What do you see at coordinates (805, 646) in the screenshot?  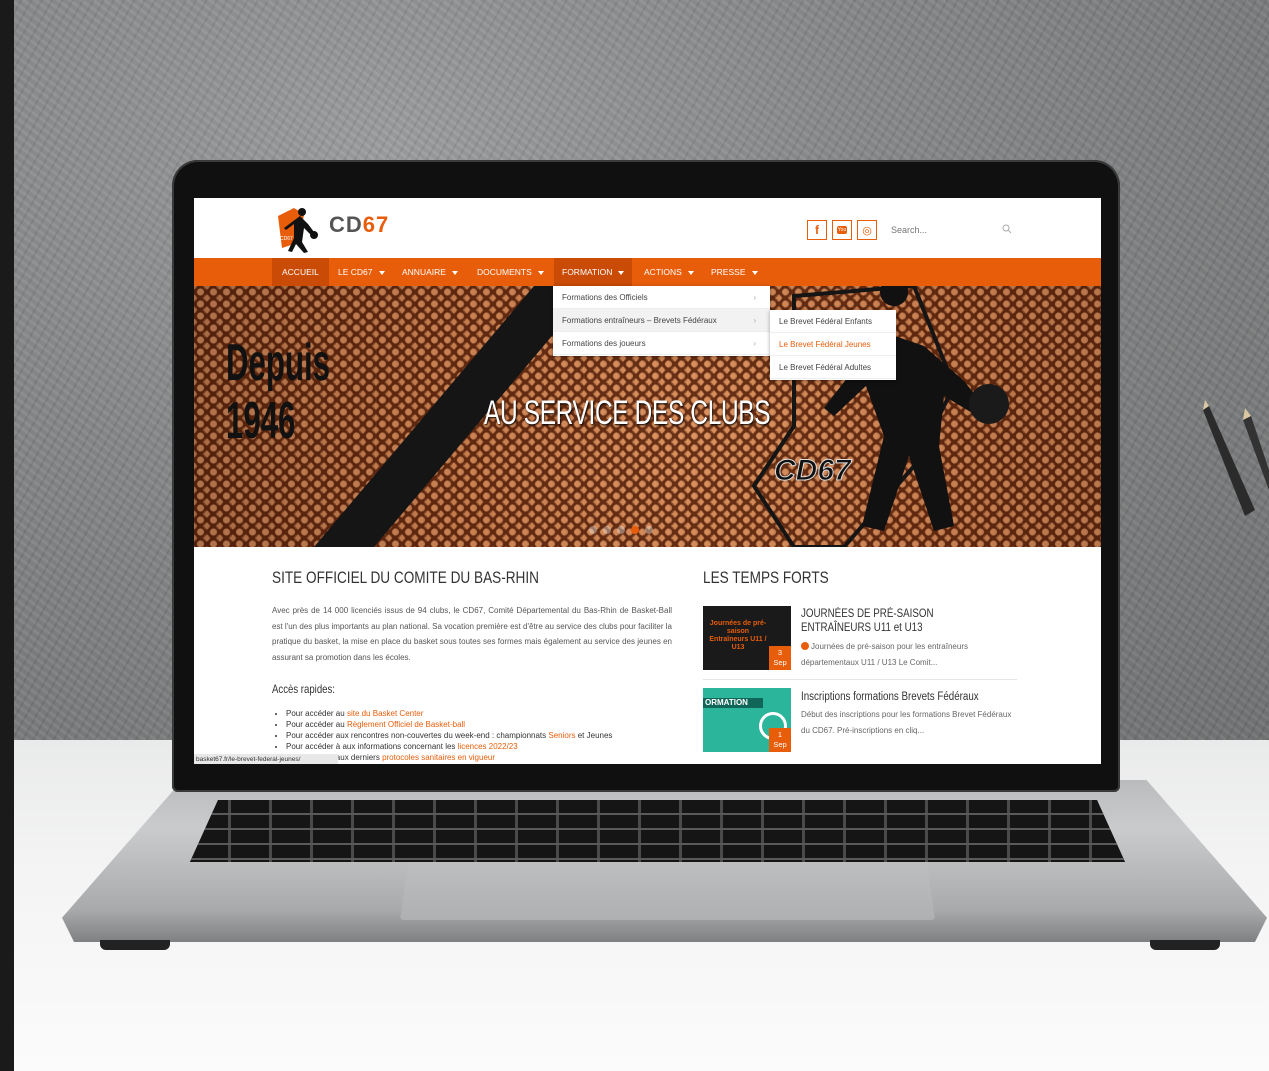 I see `basketball-icon` at bounding box center [805, 646].